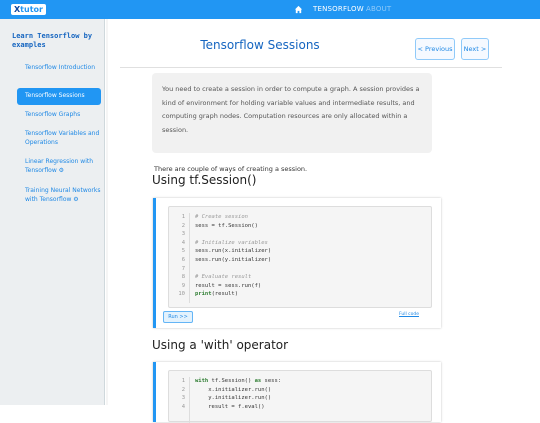 The width and height of the screenshot is (540, 423). What do you see at coordinates (31, 9) in the screenshot?
I see `logo-text: tutor` at bounding box center [31, 9].